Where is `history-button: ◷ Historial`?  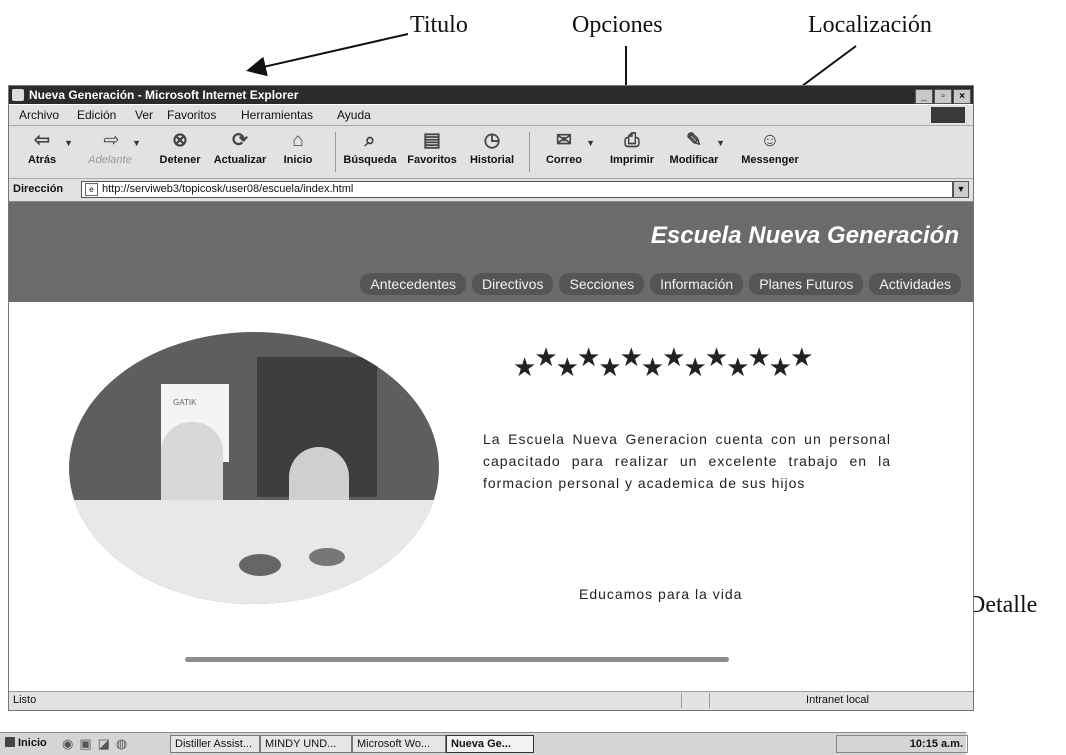
history-button: ◷ Historial is located at coordinates (492, 148).